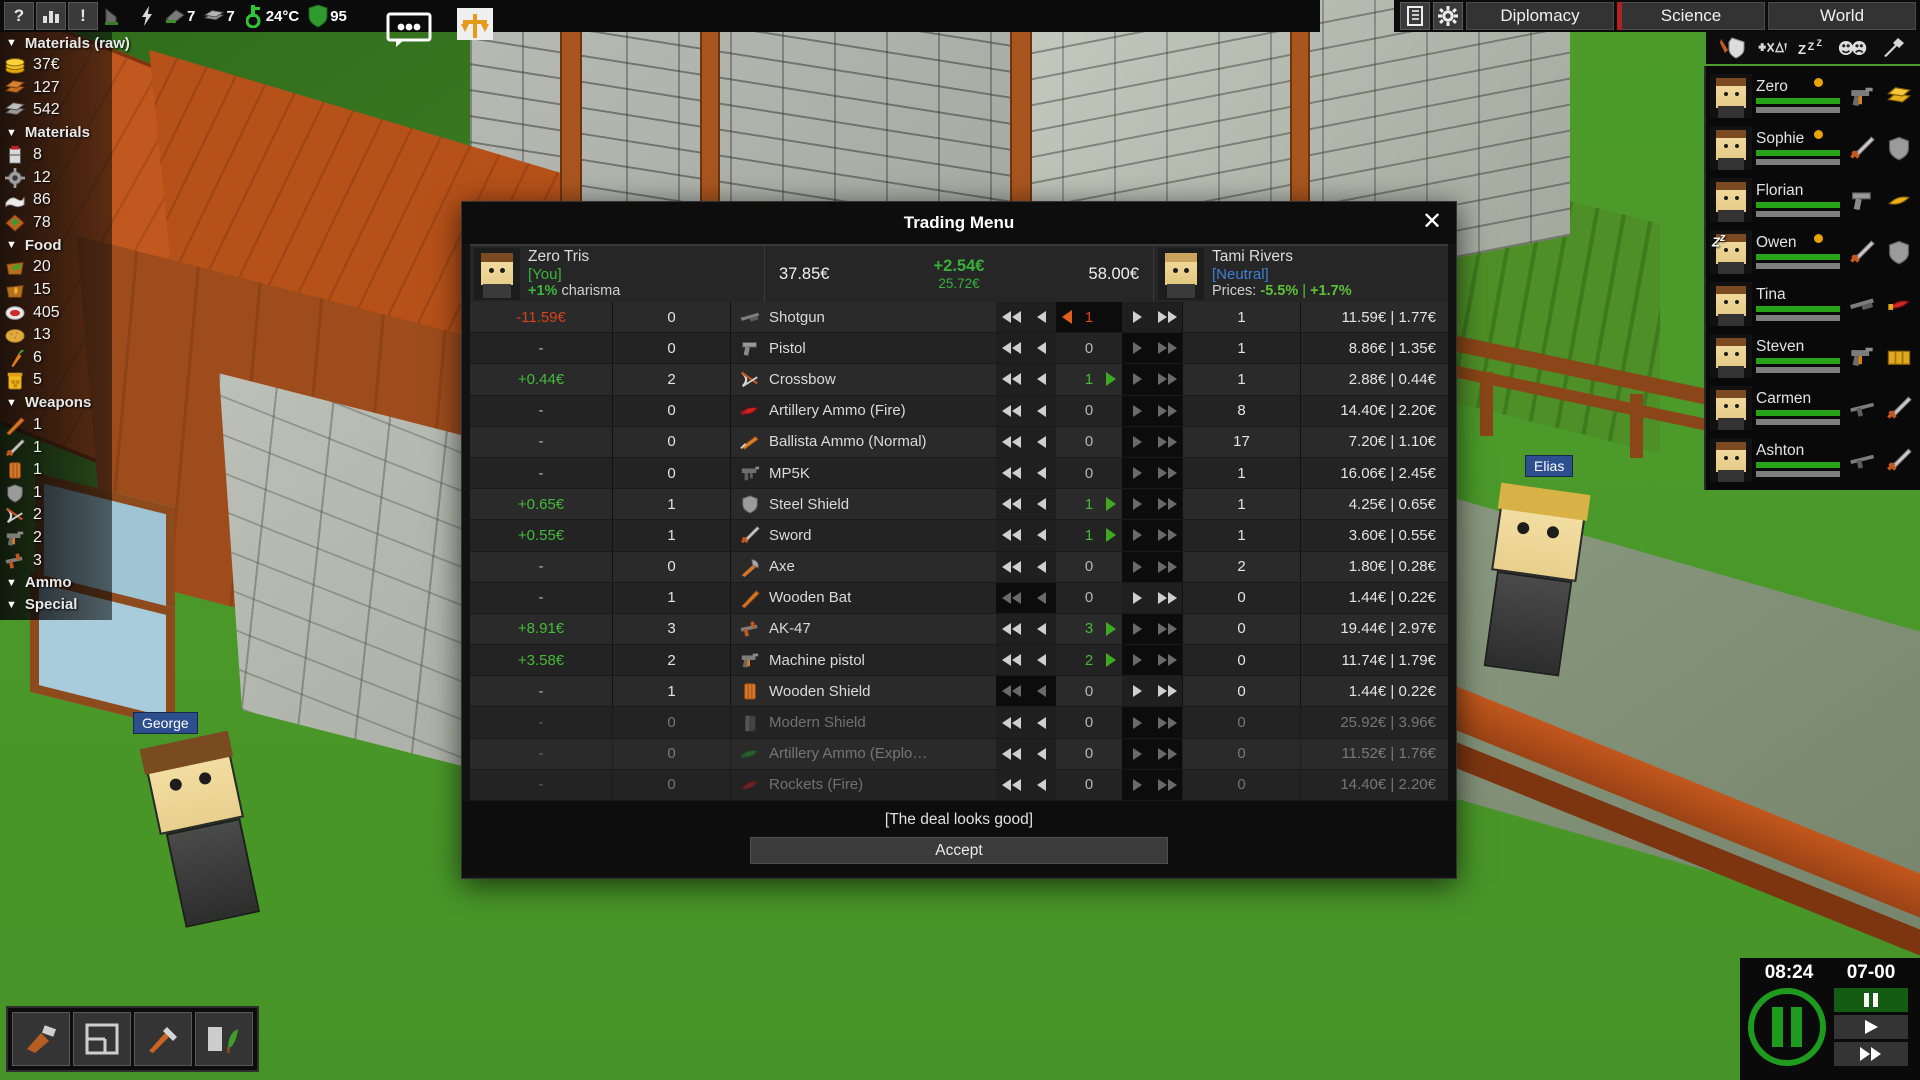 Image resolution: width=1920 pixels, height=1080 pixels. Describe the element at coordinates (1893, 48) in the screenshot. I see `wrench-icon` at that location.